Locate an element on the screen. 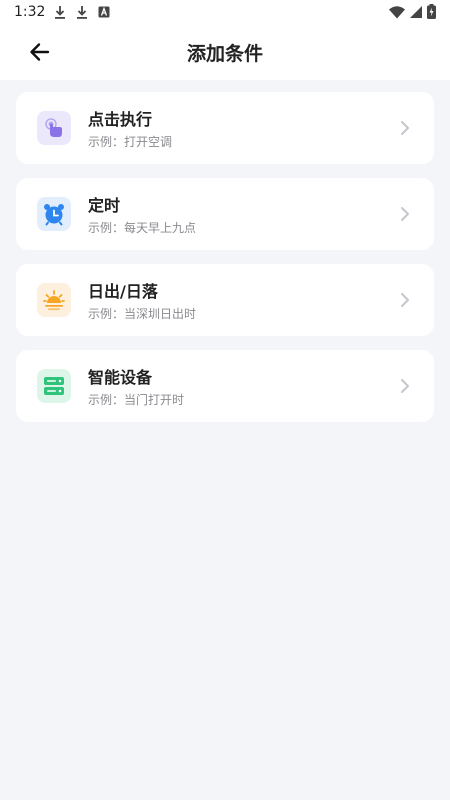 This screenshot has width=450, height=800. sunrise-icon is located at coordinates (54, 300).